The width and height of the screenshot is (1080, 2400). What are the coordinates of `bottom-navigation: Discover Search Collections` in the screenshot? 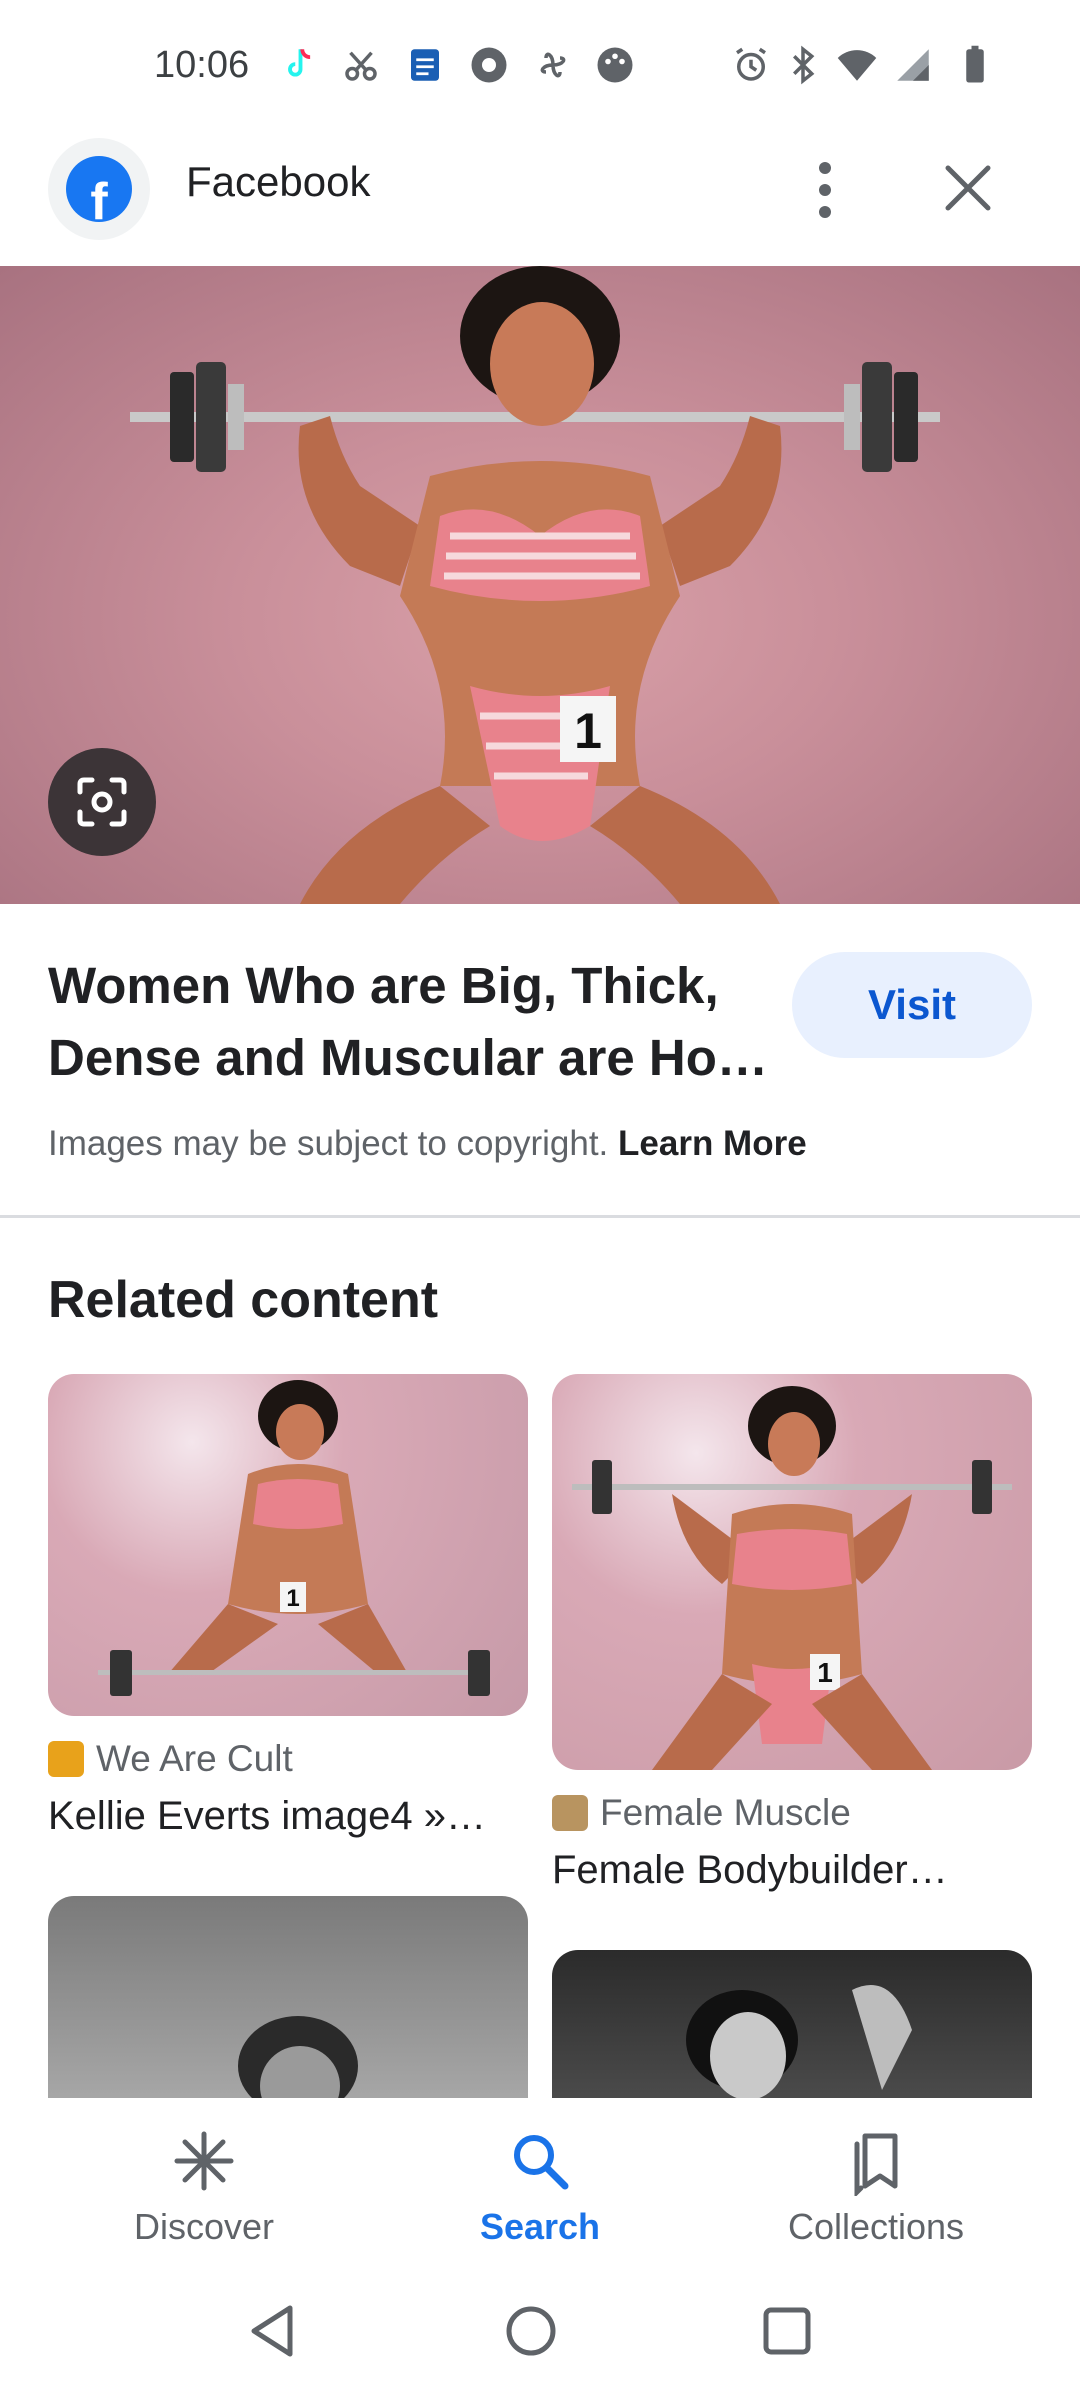 It's located at (540, 2178).